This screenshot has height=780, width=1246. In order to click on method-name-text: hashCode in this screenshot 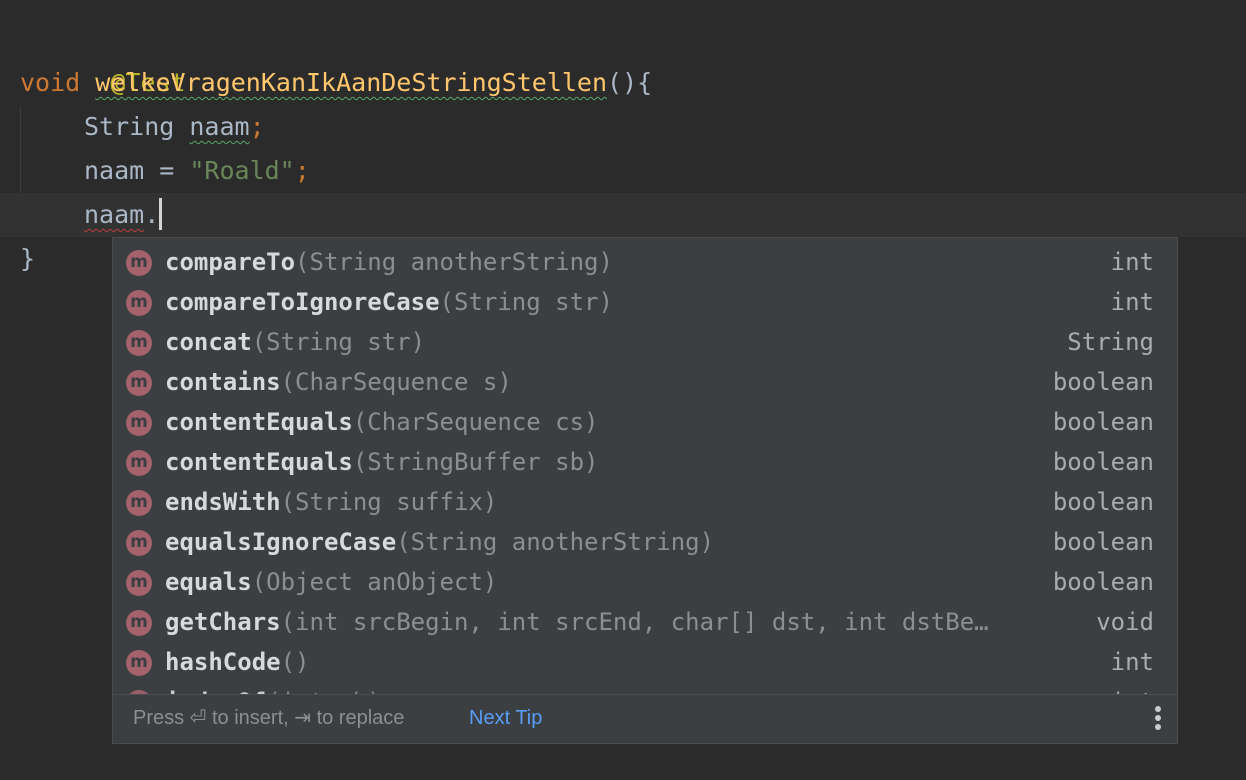, I will do `click(223, 662)`.